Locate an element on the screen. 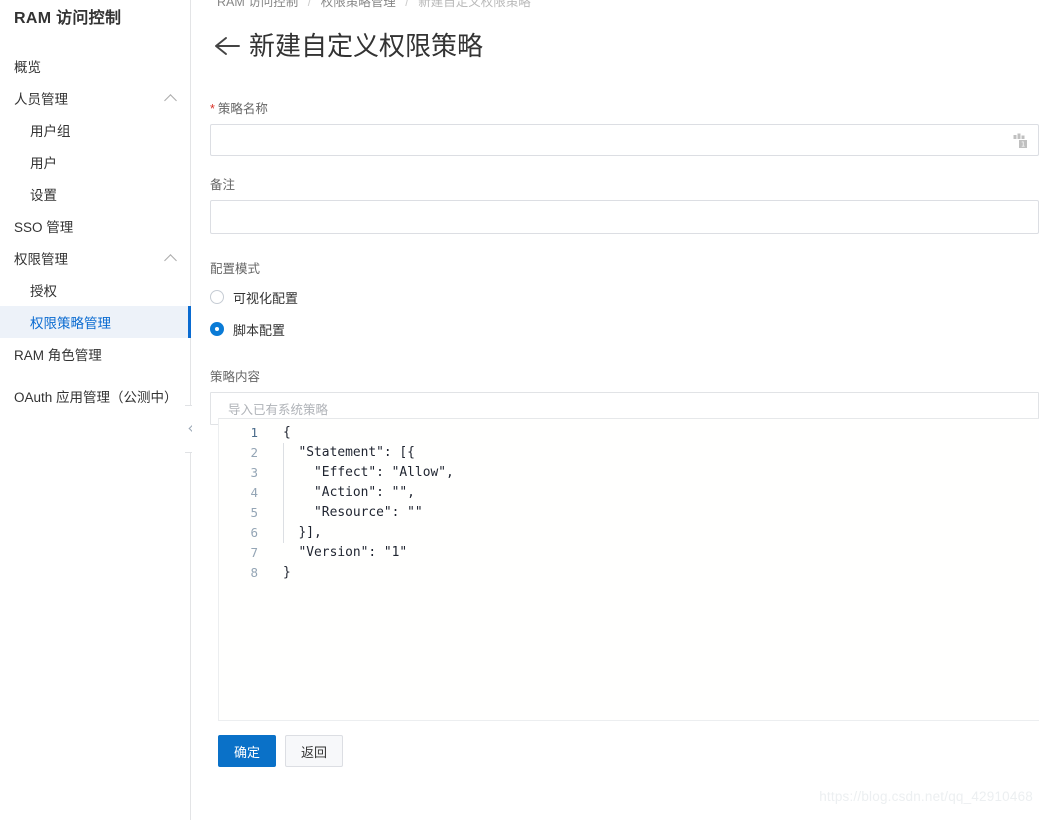 This screenshot has height=820, width=1039. radio-circle-icon is located at coordinates (217, 297).